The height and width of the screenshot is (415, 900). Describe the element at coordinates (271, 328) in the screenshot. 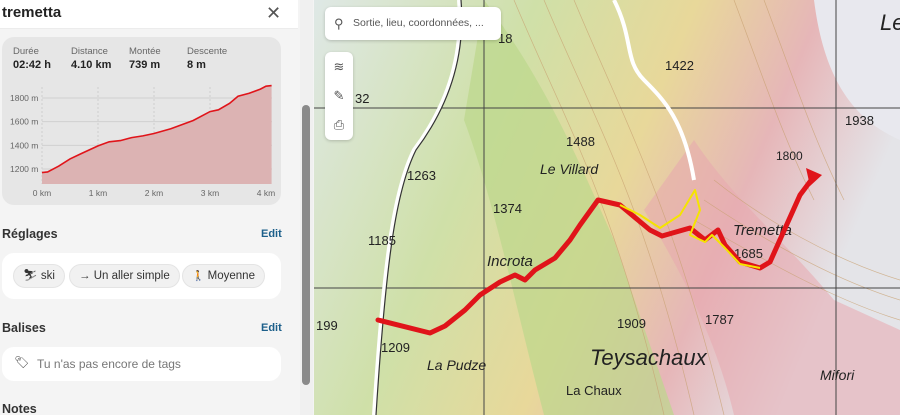

I see `tags-edit-link: Edit` at that location.